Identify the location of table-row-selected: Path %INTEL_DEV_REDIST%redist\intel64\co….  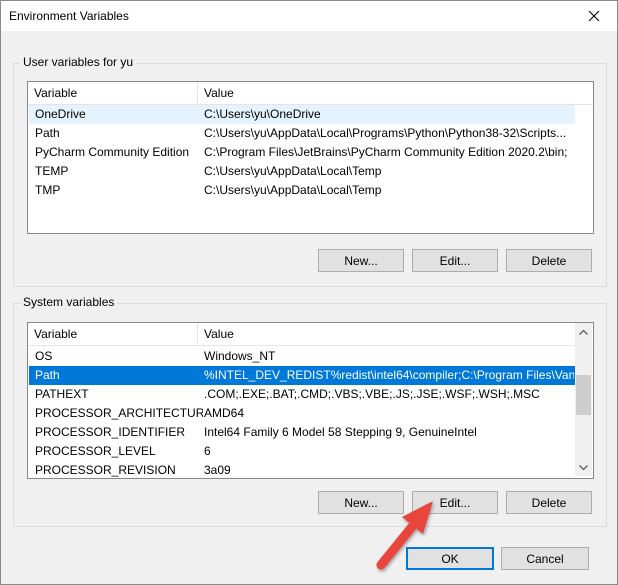
(302, 375).